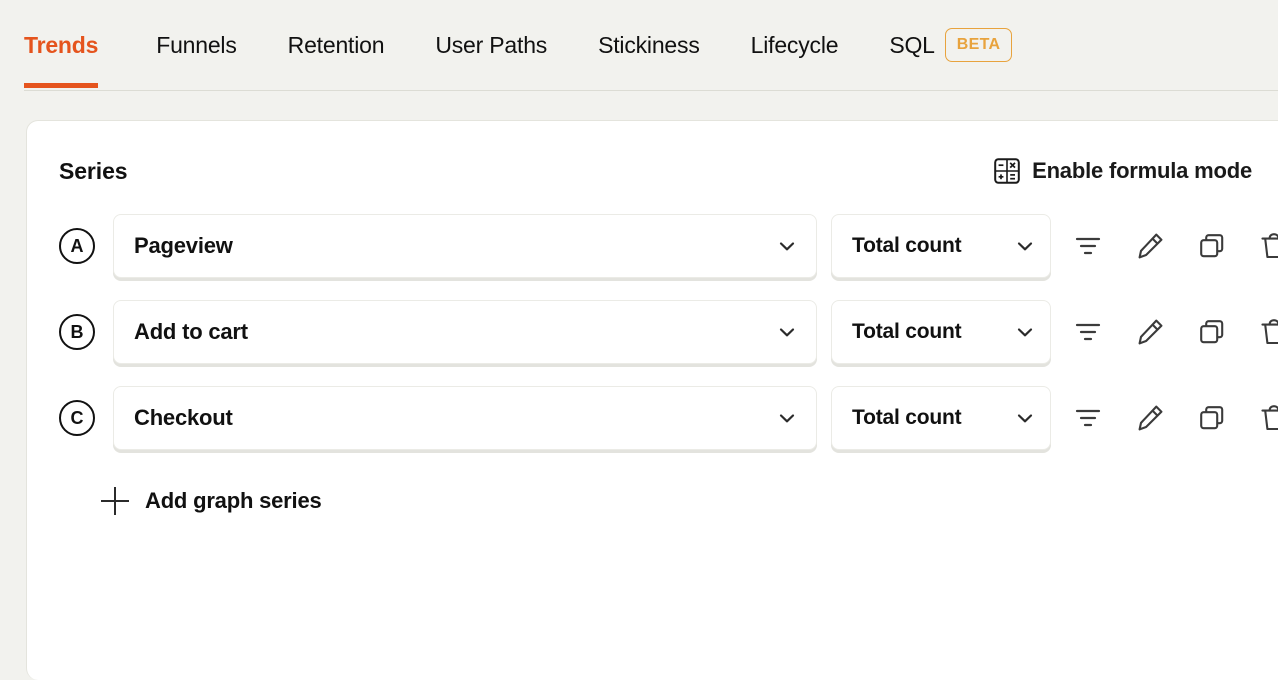 The height and width of the screenshot is (680, 1278). What do you see at coordinates (1007, 171) in the screenshot?
I see `formula-calculator-icon` at bounding box center [1007, 171].